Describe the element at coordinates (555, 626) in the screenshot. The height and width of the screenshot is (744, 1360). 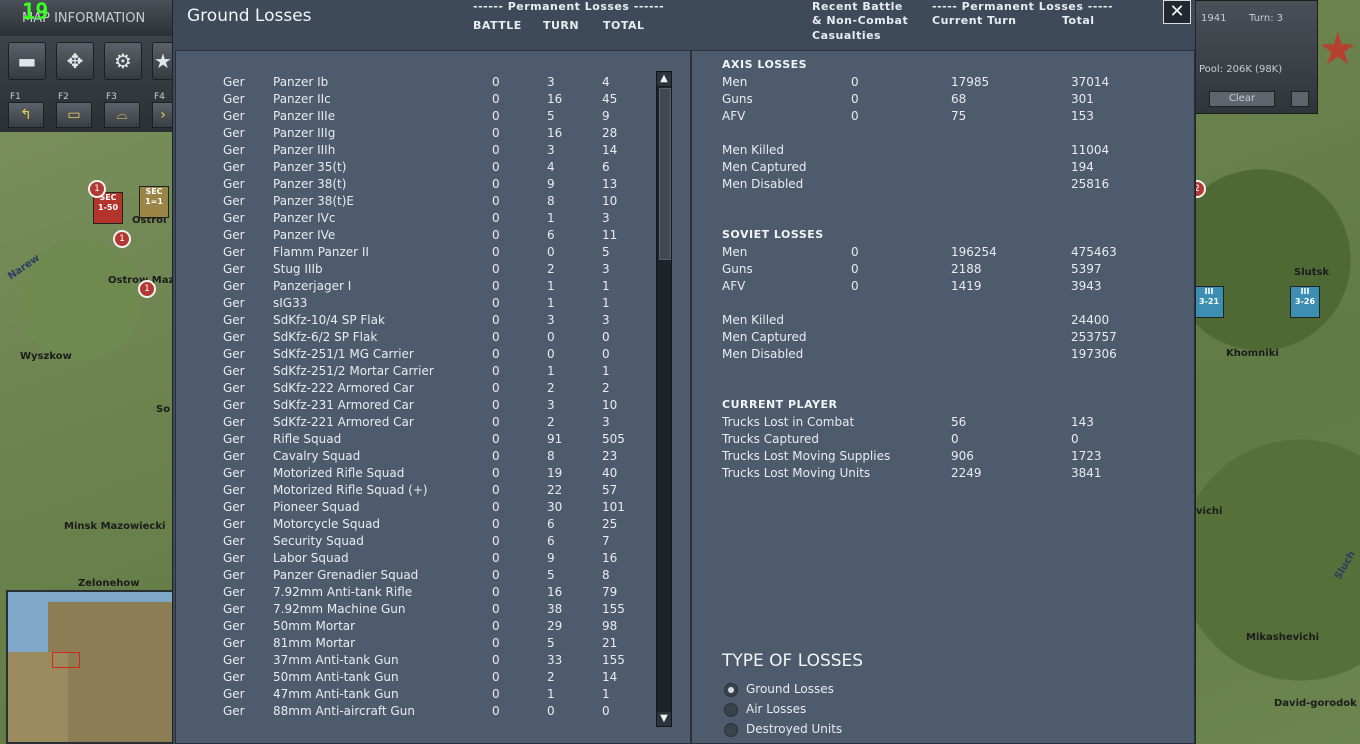
I see `turn-cell: 29` at that location.